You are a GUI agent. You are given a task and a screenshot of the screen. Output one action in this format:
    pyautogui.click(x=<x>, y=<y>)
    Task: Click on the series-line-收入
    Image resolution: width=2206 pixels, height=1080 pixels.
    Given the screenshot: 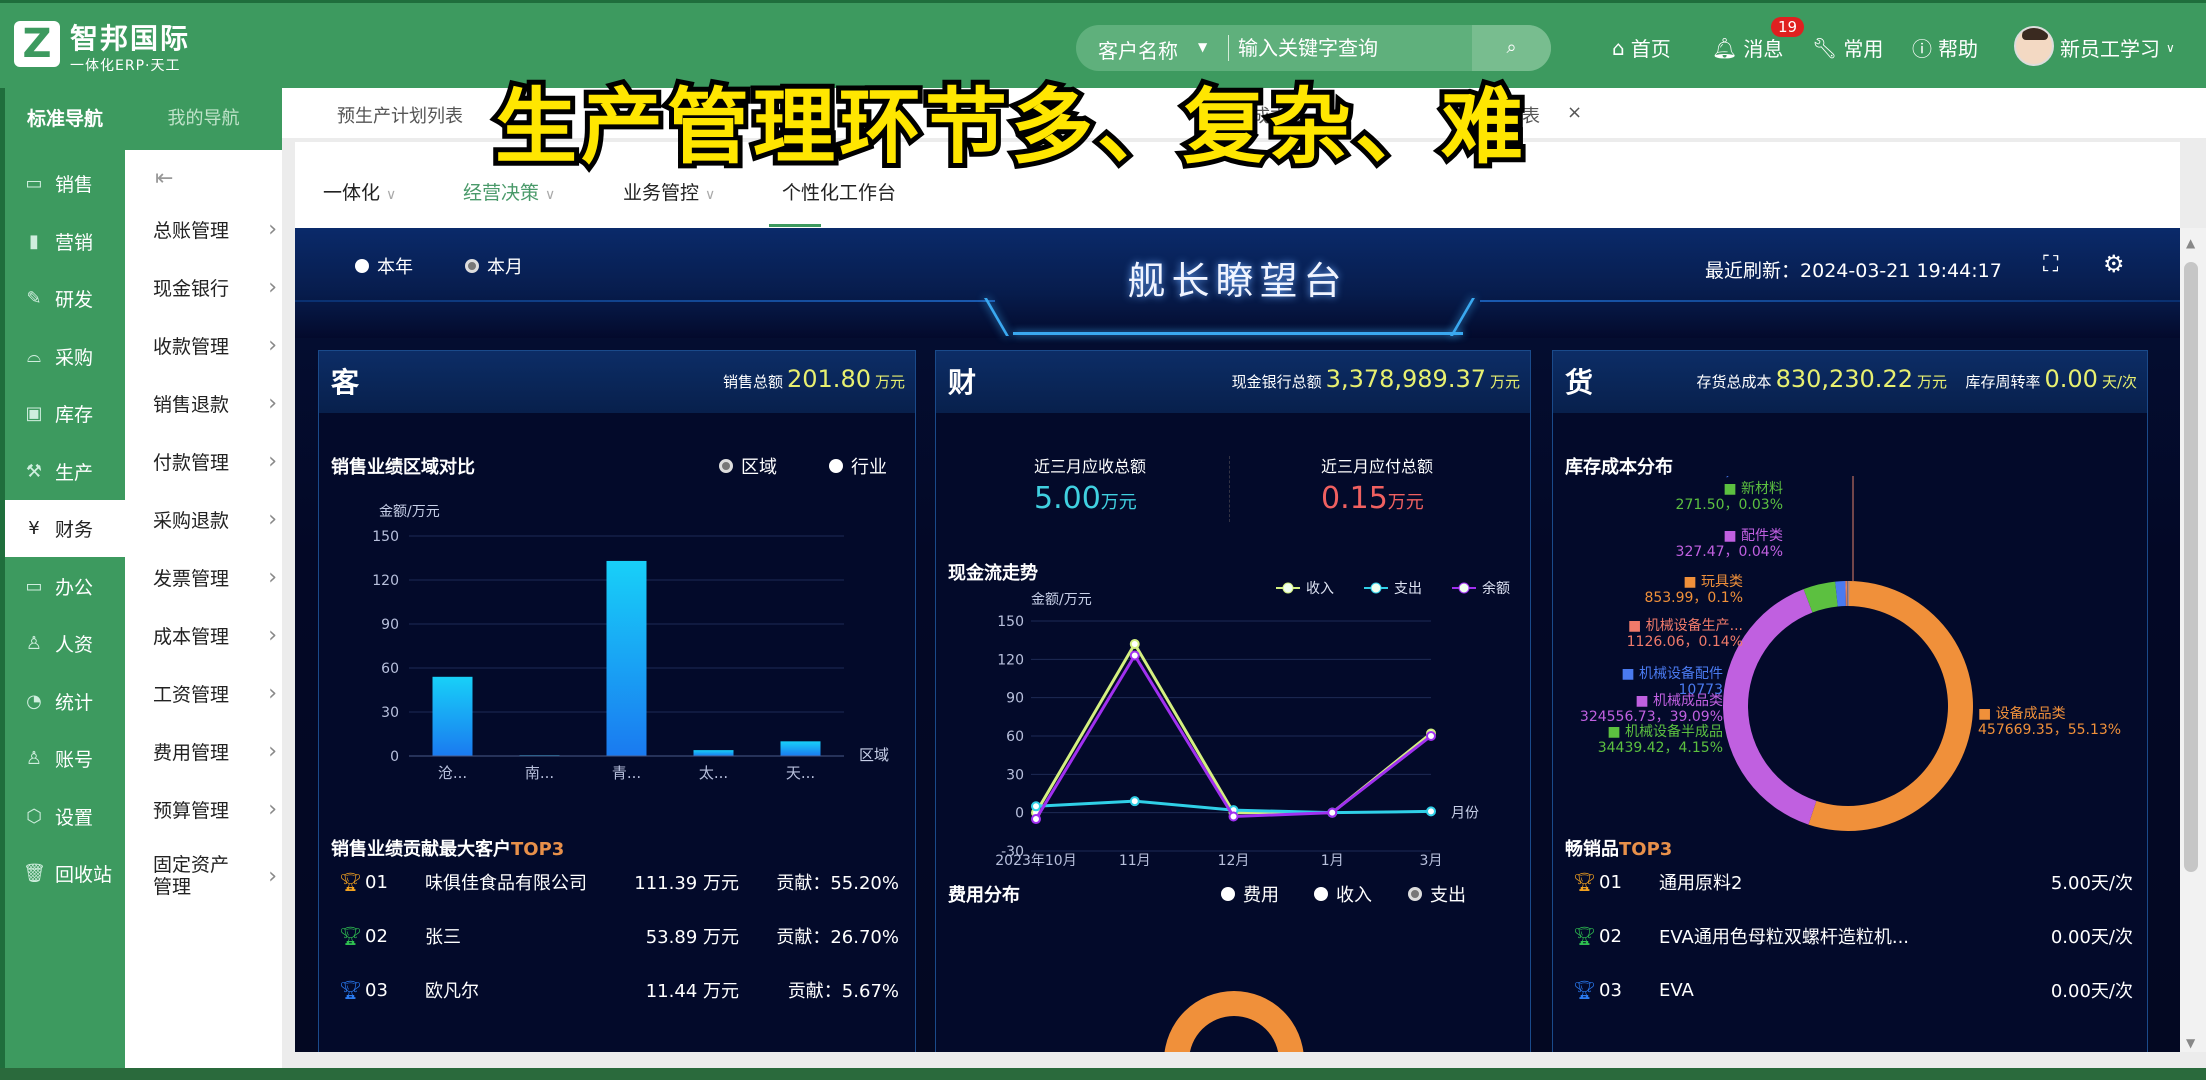 What is the action you would take?
    pyautogui.click(x=1233, y=728)
    